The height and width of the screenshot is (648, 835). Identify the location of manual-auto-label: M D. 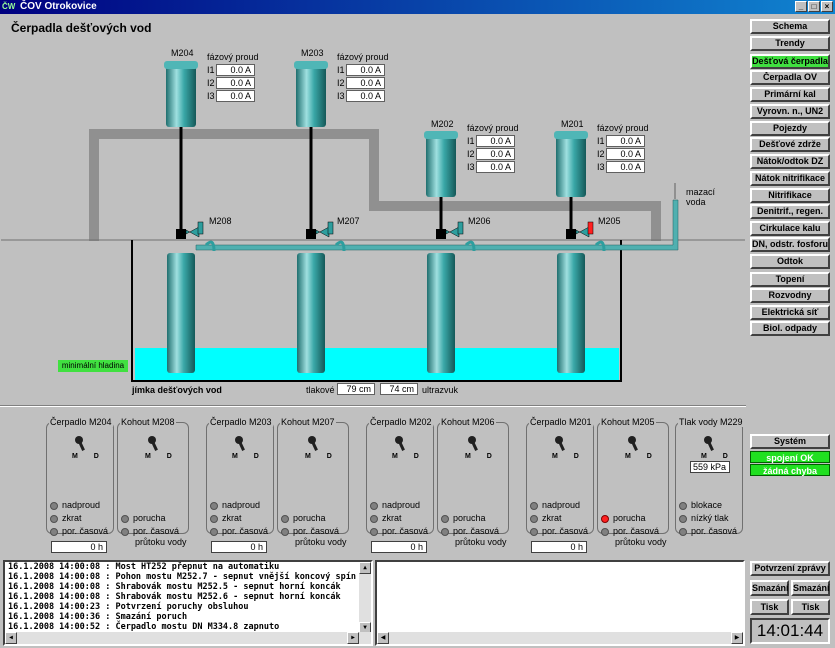
(89, 456).